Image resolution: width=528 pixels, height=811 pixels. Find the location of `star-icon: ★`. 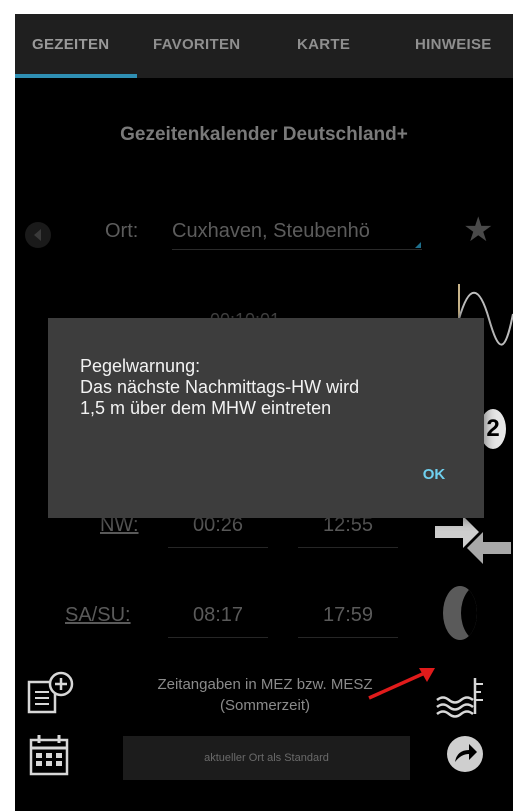

star-icon: ★ is located at coordinates (478, 230).